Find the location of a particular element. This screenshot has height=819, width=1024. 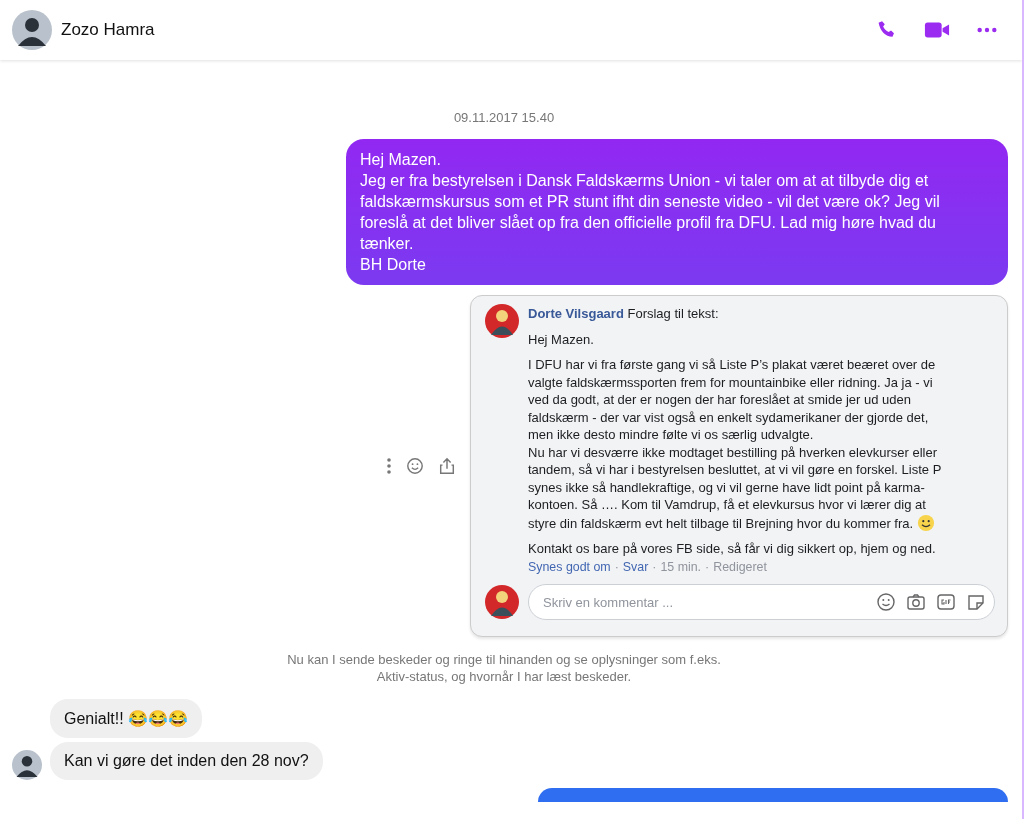

info-notice: Nu kan I sende beskeder og ringe til hinanden og se oplysninger som f.eks. Aktiv-status, og hvornår I har læst beskeder. is located at coordinates (504, 668).